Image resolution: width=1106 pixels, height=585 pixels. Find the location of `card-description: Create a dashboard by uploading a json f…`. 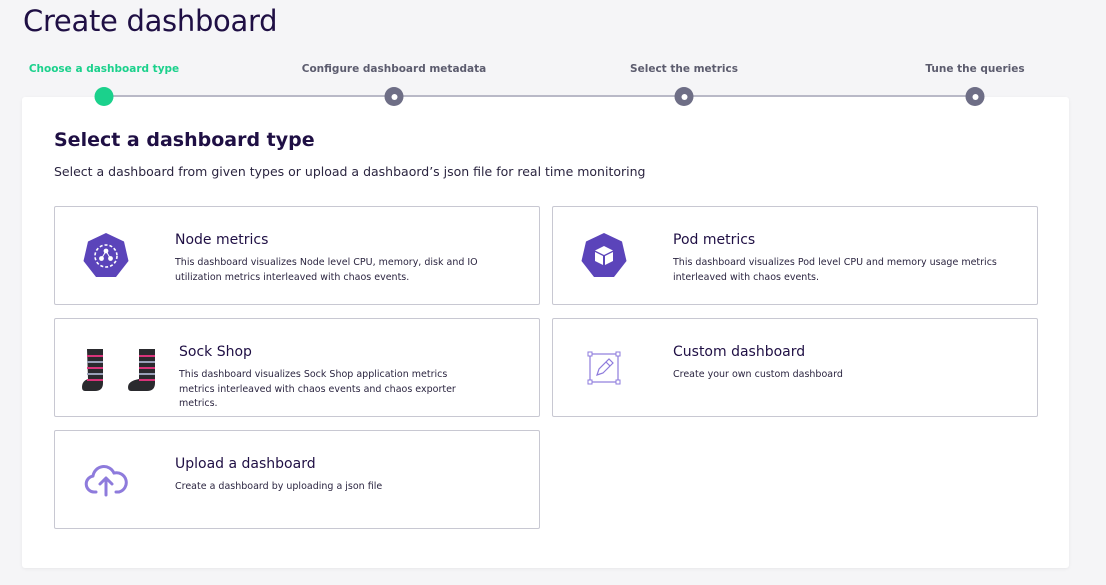

card-description: Create a dashboard by uploading a json f… is located at coordinates (279, 486).